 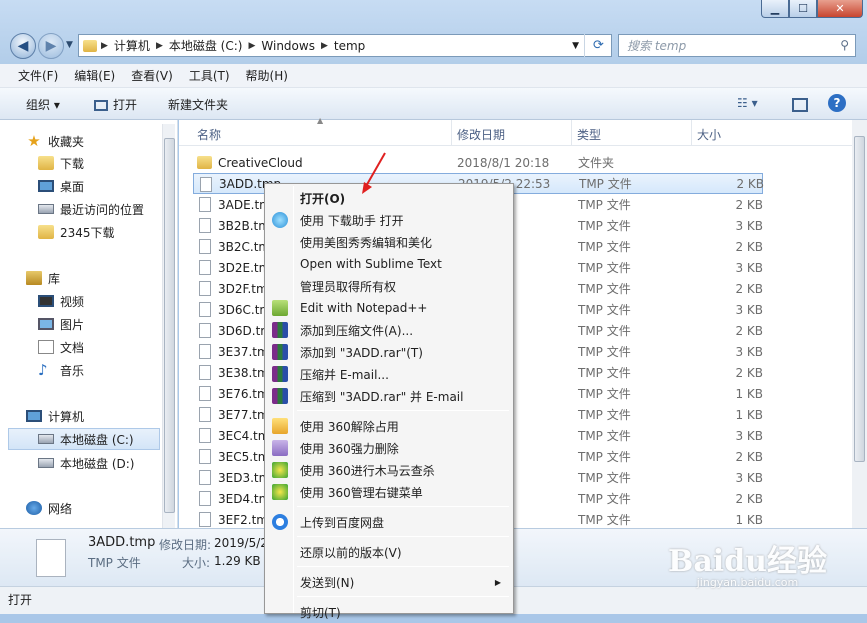 I want to click on file-size: 3 KB, so click(x=749, y=267).